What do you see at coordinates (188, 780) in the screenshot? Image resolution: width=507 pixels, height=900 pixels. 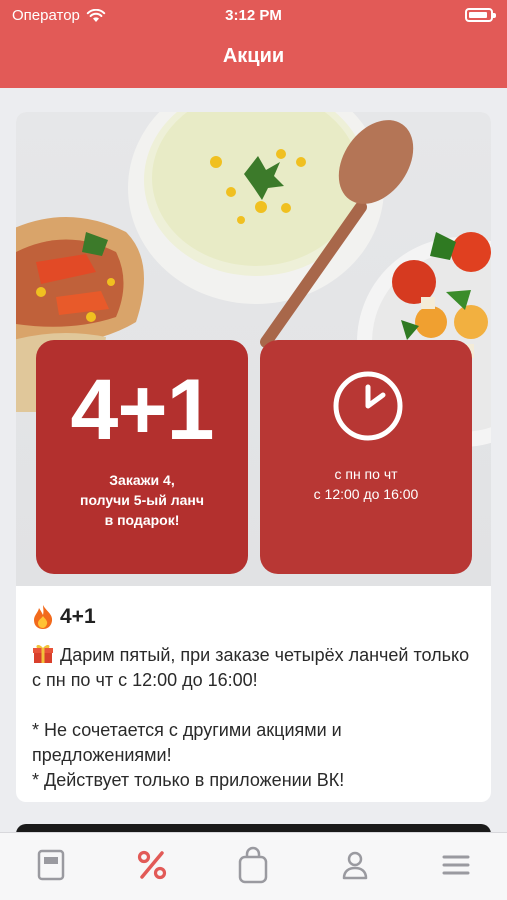 I see `promo-note-2: * Действует только в приложении ВК!` at bounding box center [188, 780].